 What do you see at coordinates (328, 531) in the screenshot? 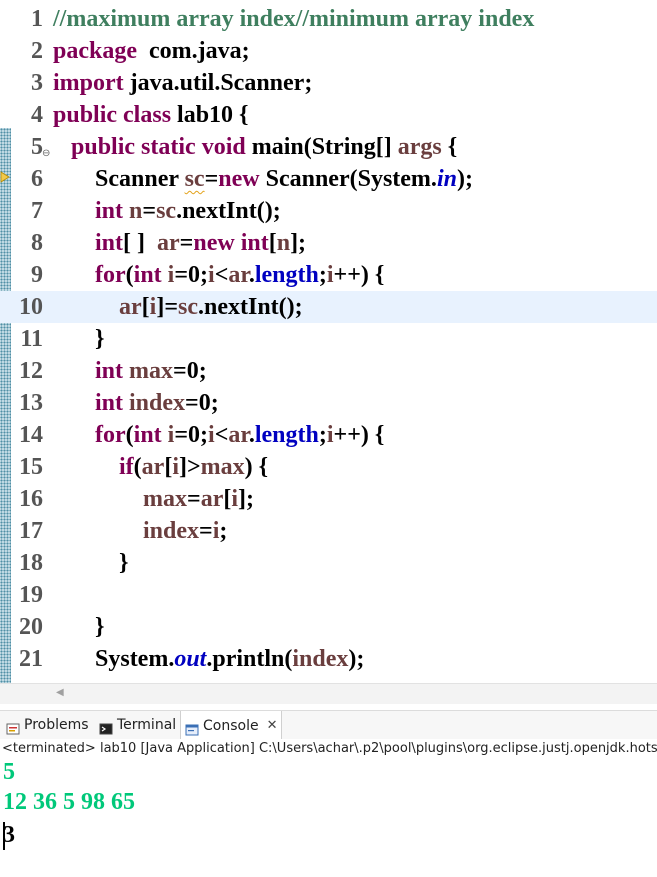
I see `code-line: 17 index=i;` at bounding box center [328, 531].